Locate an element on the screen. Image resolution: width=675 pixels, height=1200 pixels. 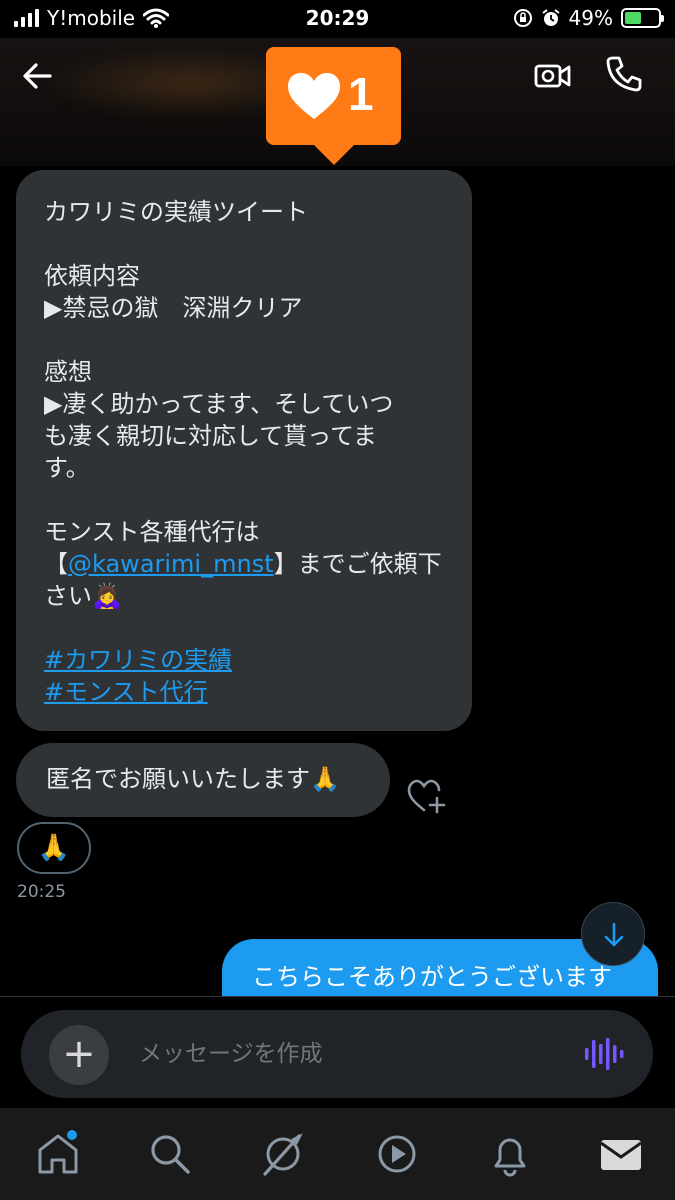
handle-line: 【@kawarimi_mnst】までご依頼下 is located at coordinates (244, 564).